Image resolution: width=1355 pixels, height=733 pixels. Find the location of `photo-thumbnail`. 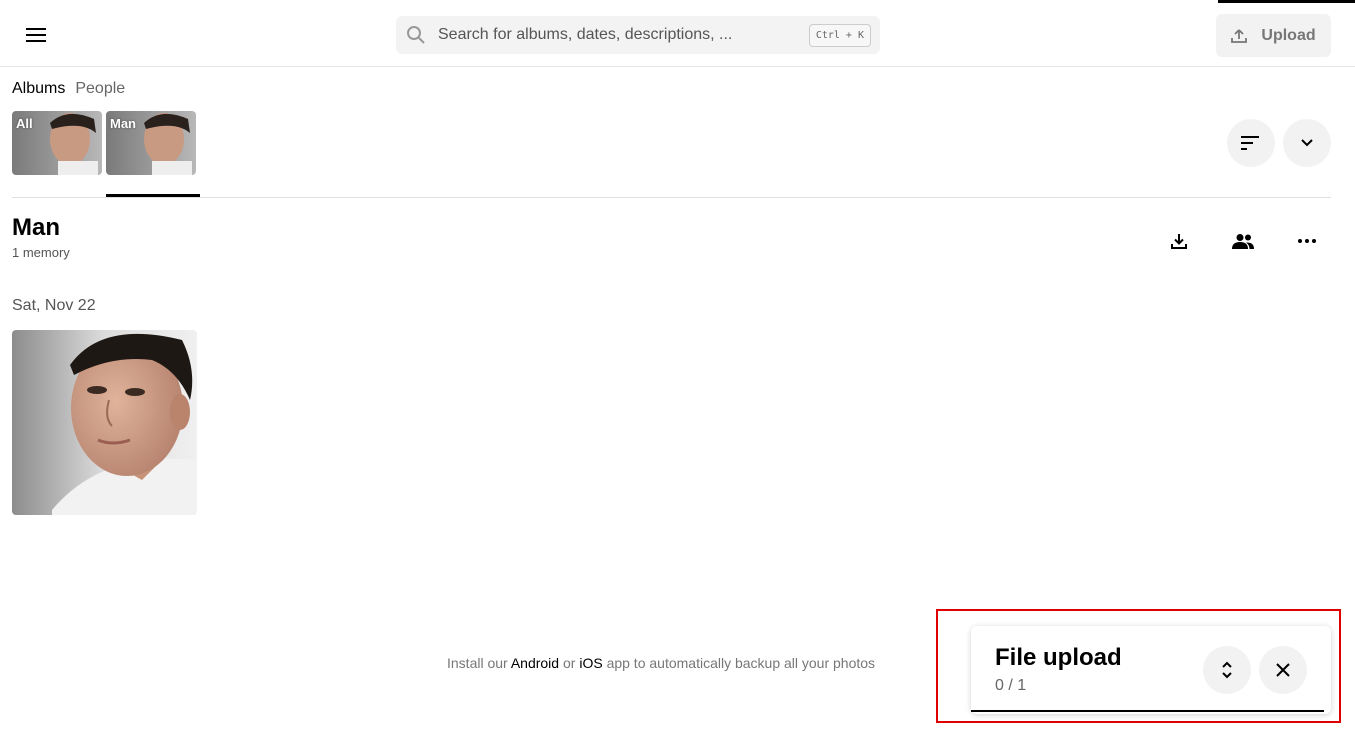

photo-thumbnail is located at coordinates (104, 422).